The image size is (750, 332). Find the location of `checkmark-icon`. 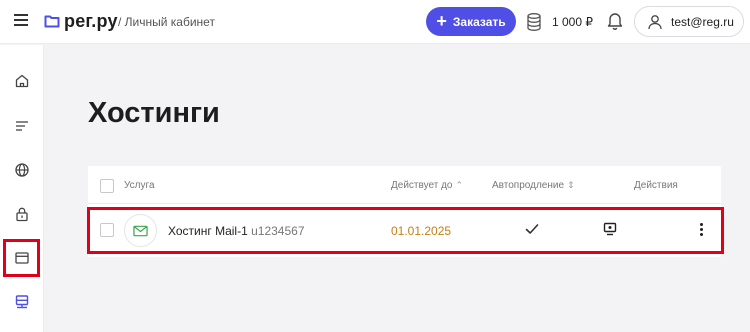

checkmark-icon is located at coordinates (532, 229).